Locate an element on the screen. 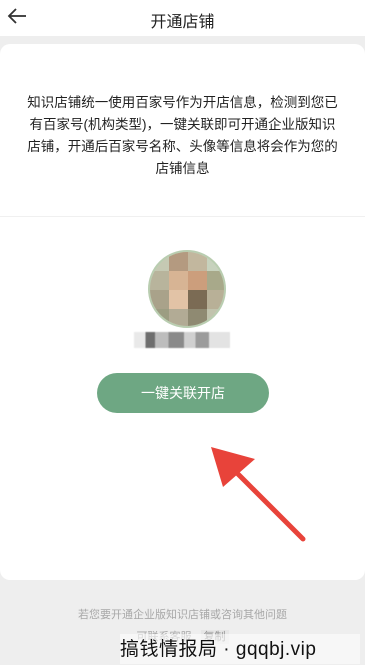  page-title: 开通店铺 is located at coordinates (182, 22).